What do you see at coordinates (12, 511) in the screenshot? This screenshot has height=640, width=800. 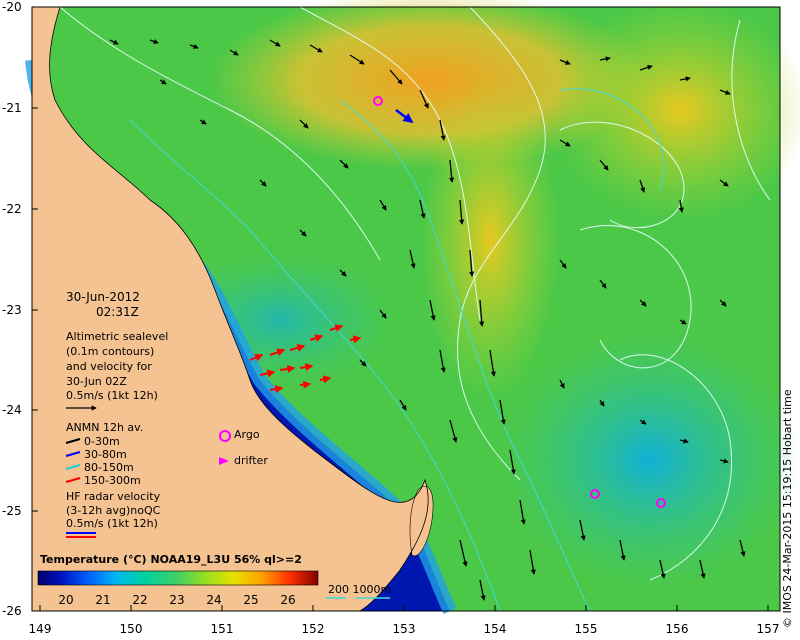 I see `y-tick-label: -25` at bounding box center [12, 511].